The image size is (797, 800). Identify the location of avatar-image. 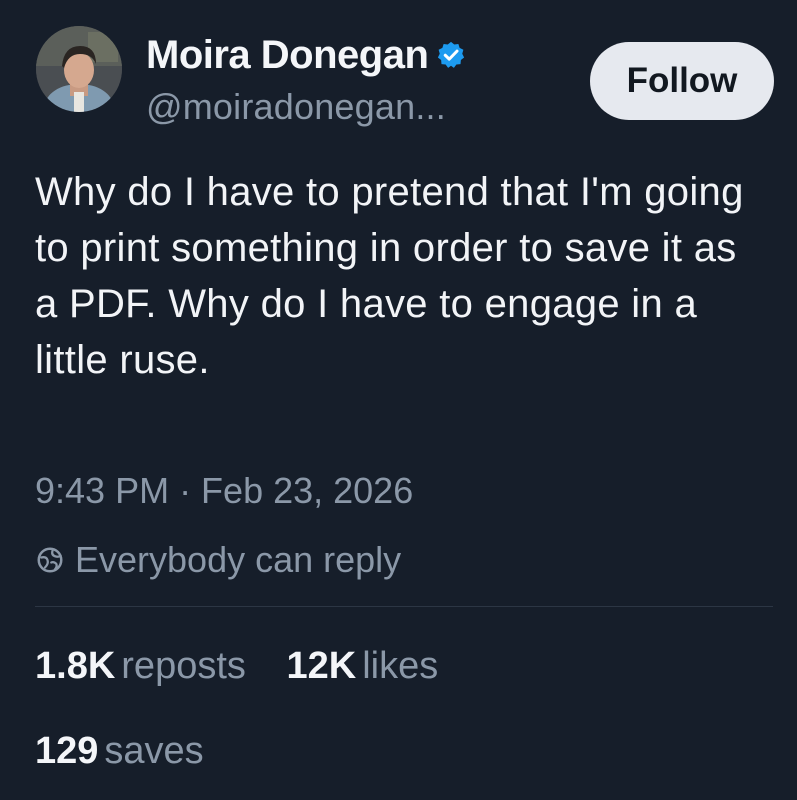
(79, 69).